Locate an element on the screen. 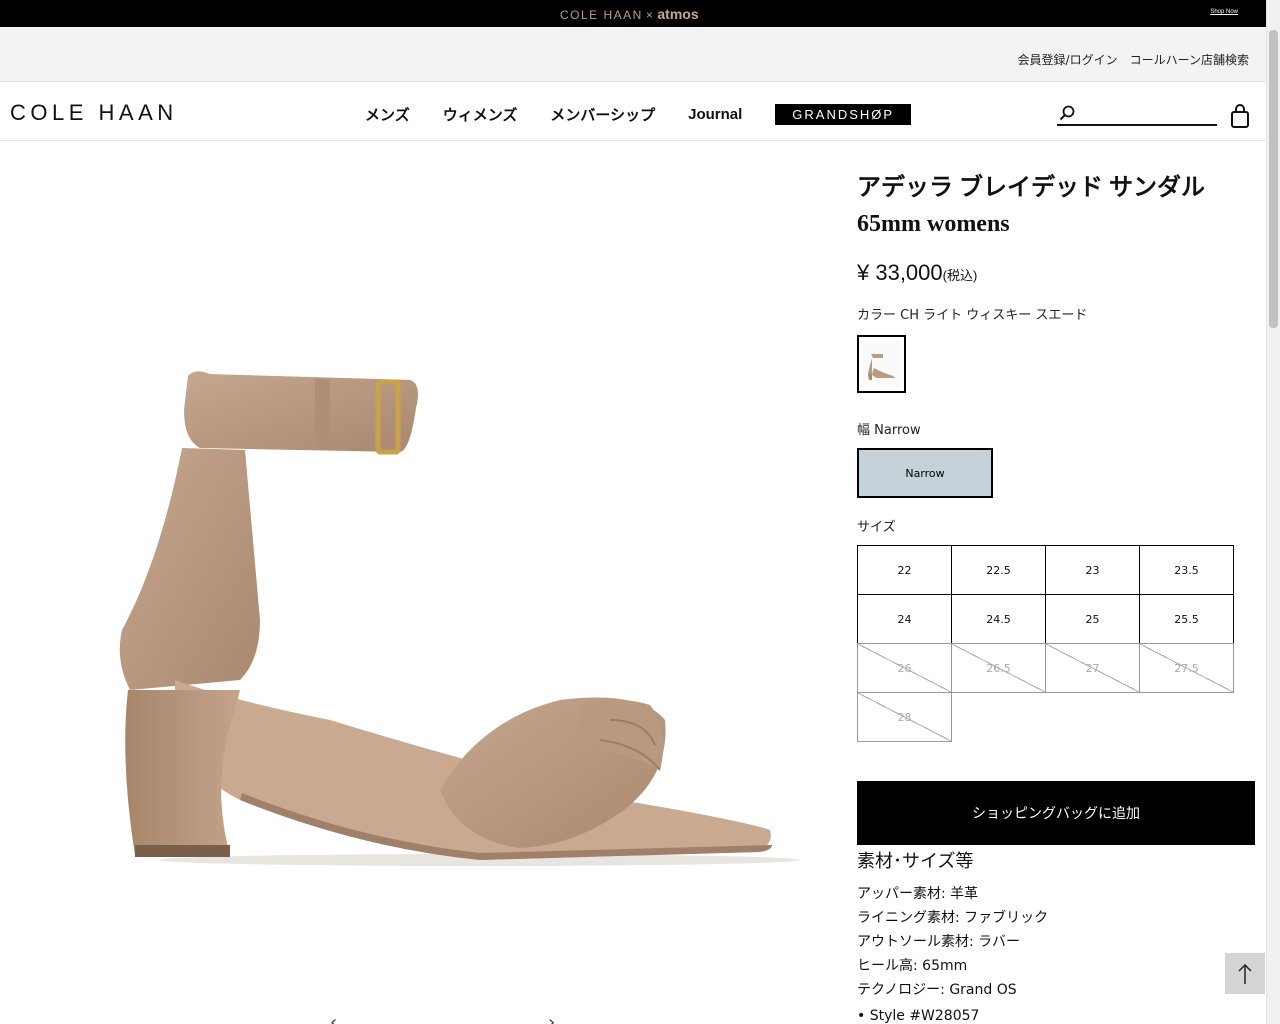 This screenshot has width=1280, height=1024. search-input is located at coordinates (1148, 114).